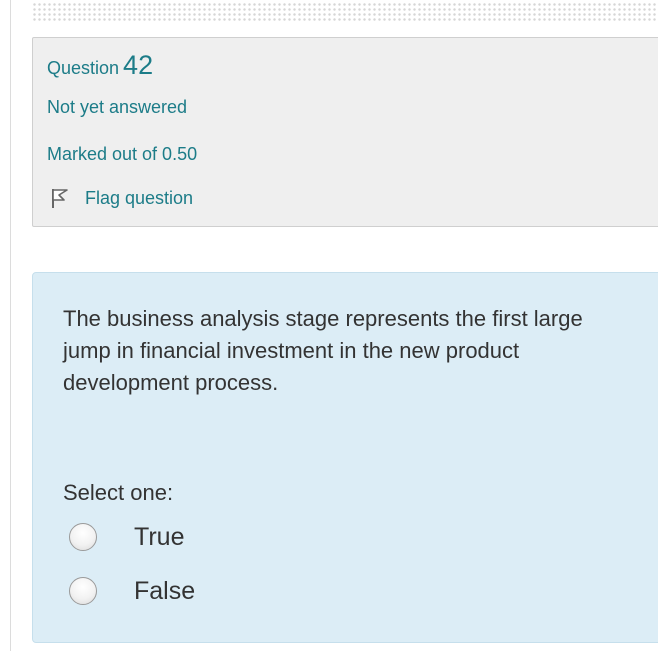 The image size is (658, 651). I want to click on question-heading: Question 42, so click(100, 65).